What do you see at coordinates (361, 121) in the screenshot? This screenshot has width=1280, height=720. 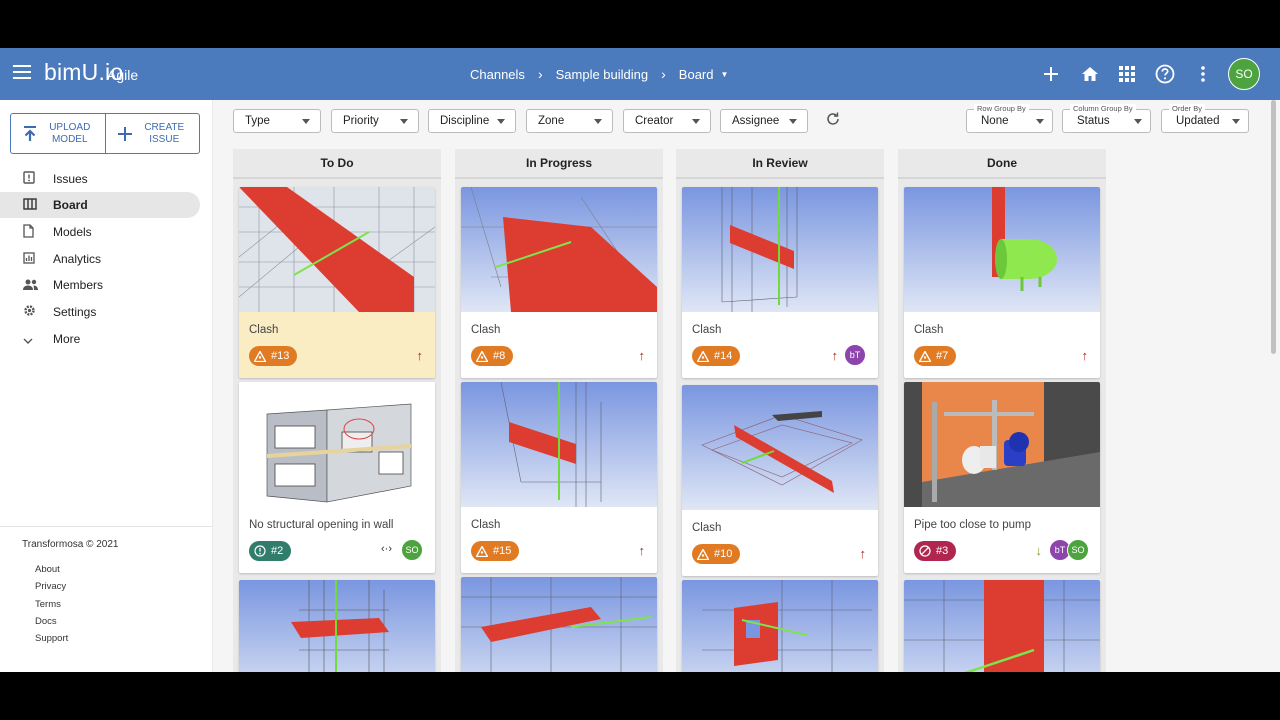 I see `filter-label: Priority` at bounding box center [361, 121].